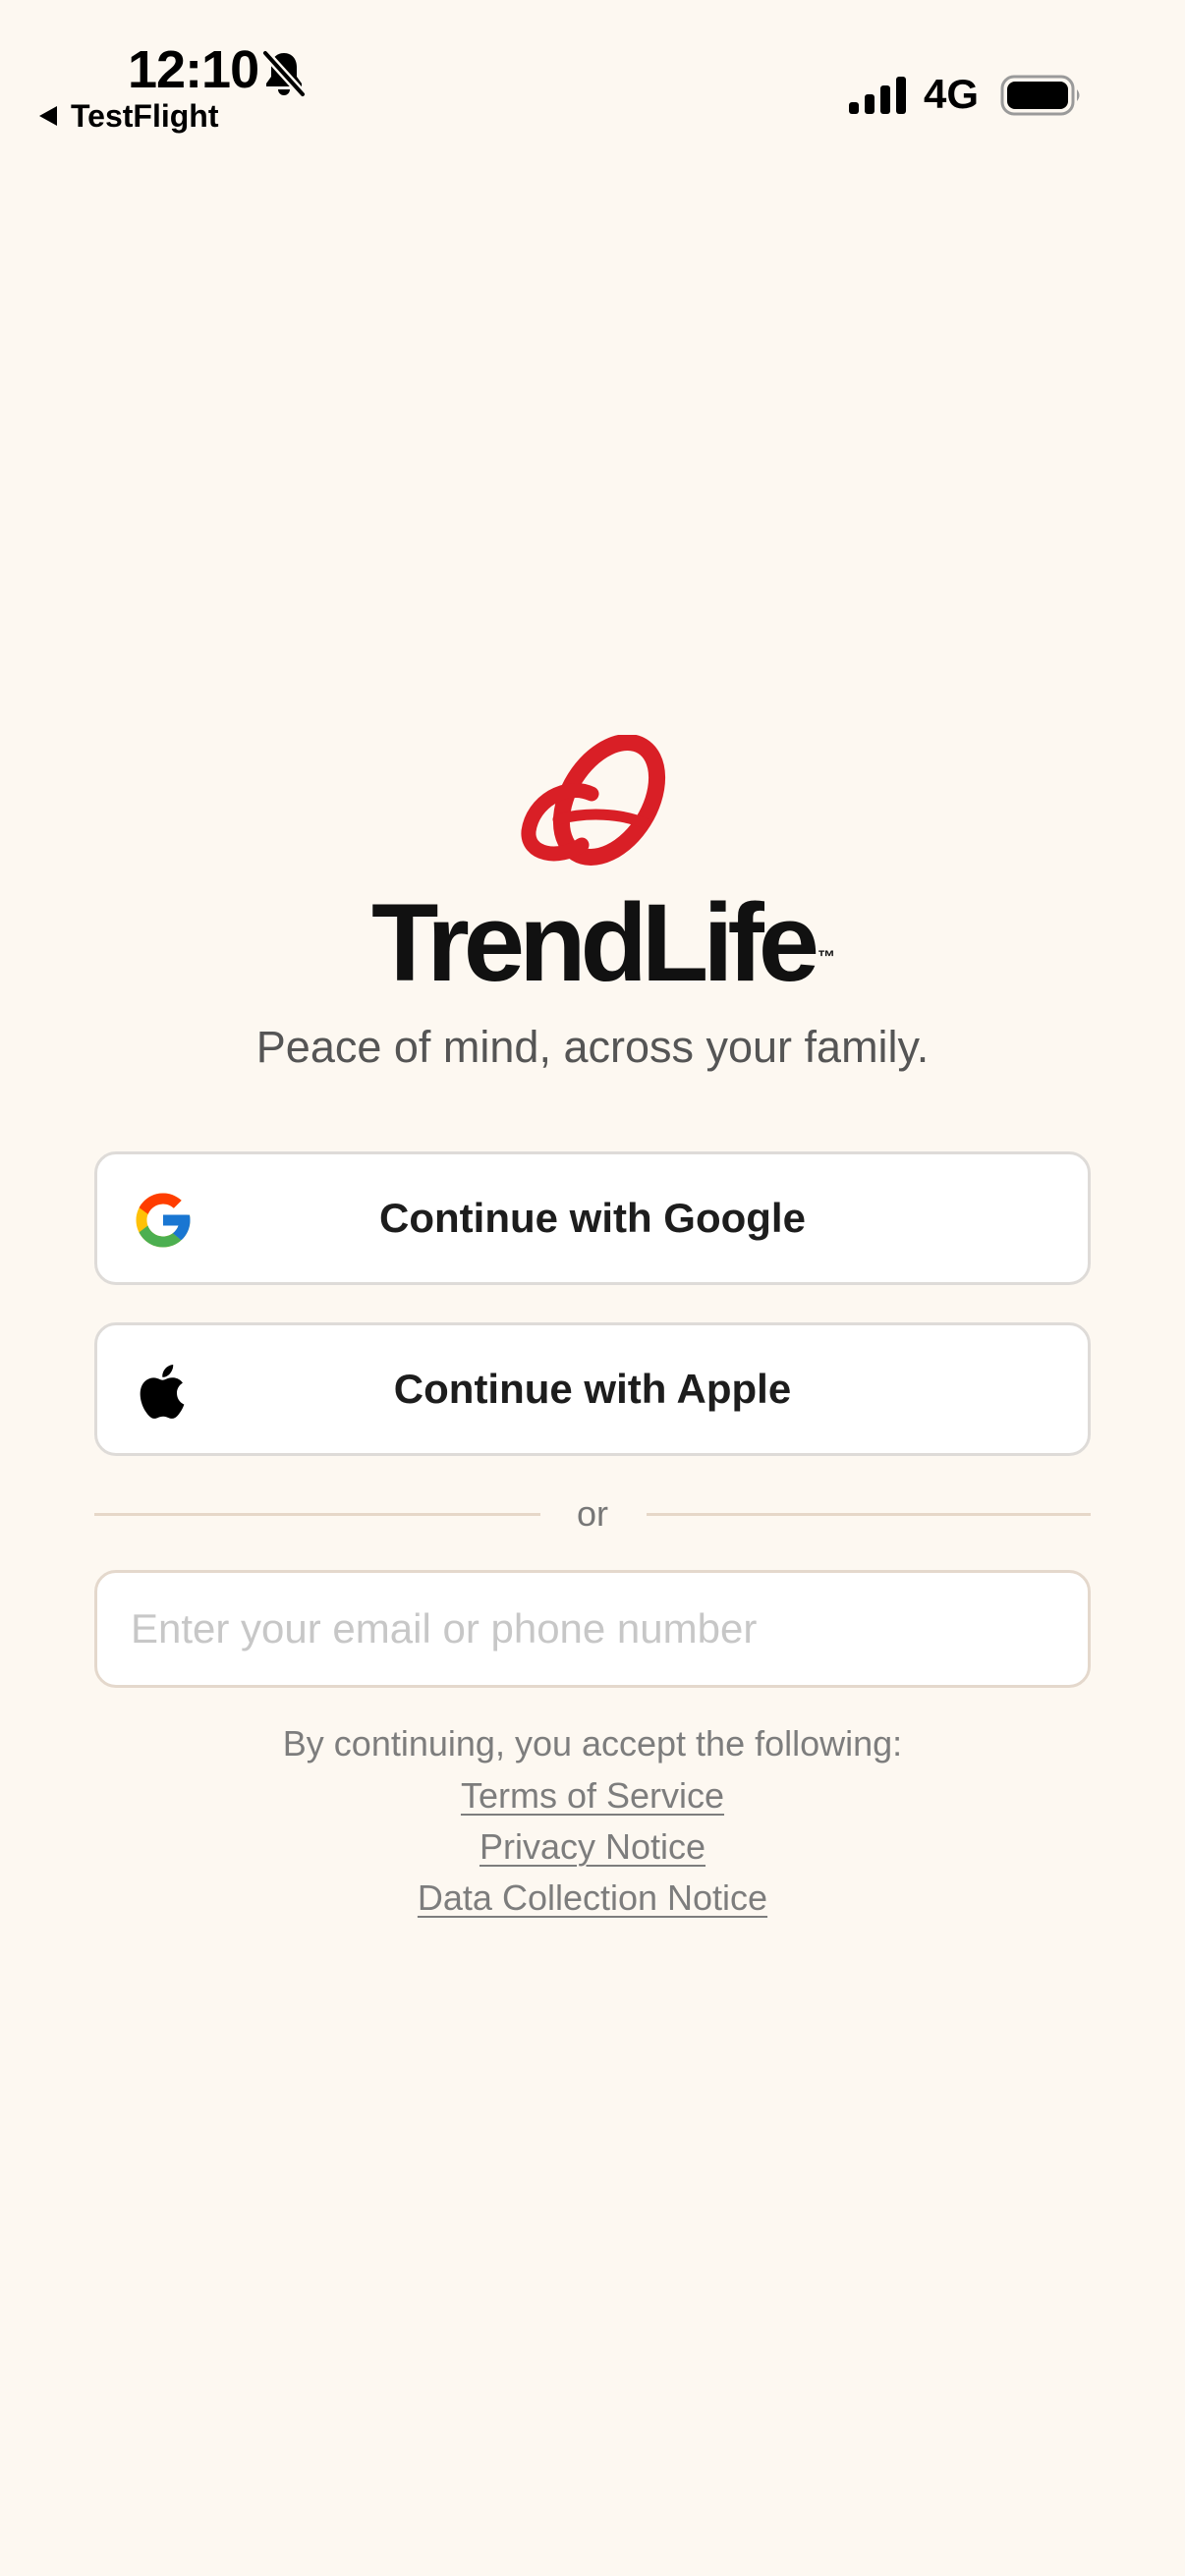 Image resolution: width=1185 pixels, height=2576 pixels. Describe the element at coordinates (145, 115) in the screenshot. I see `back-label: TestFlight` at that location.